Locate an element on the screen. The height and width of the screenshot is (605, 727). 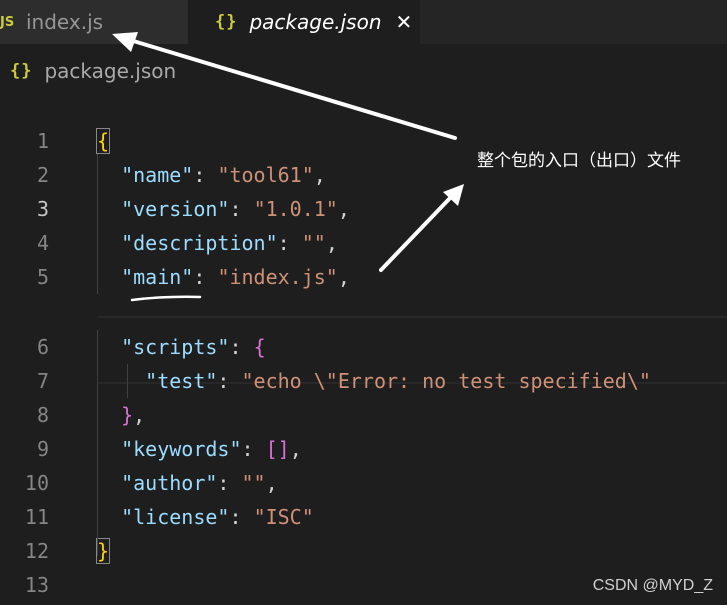
code-text: "keywords": [], is located at coordinates (199, 449).